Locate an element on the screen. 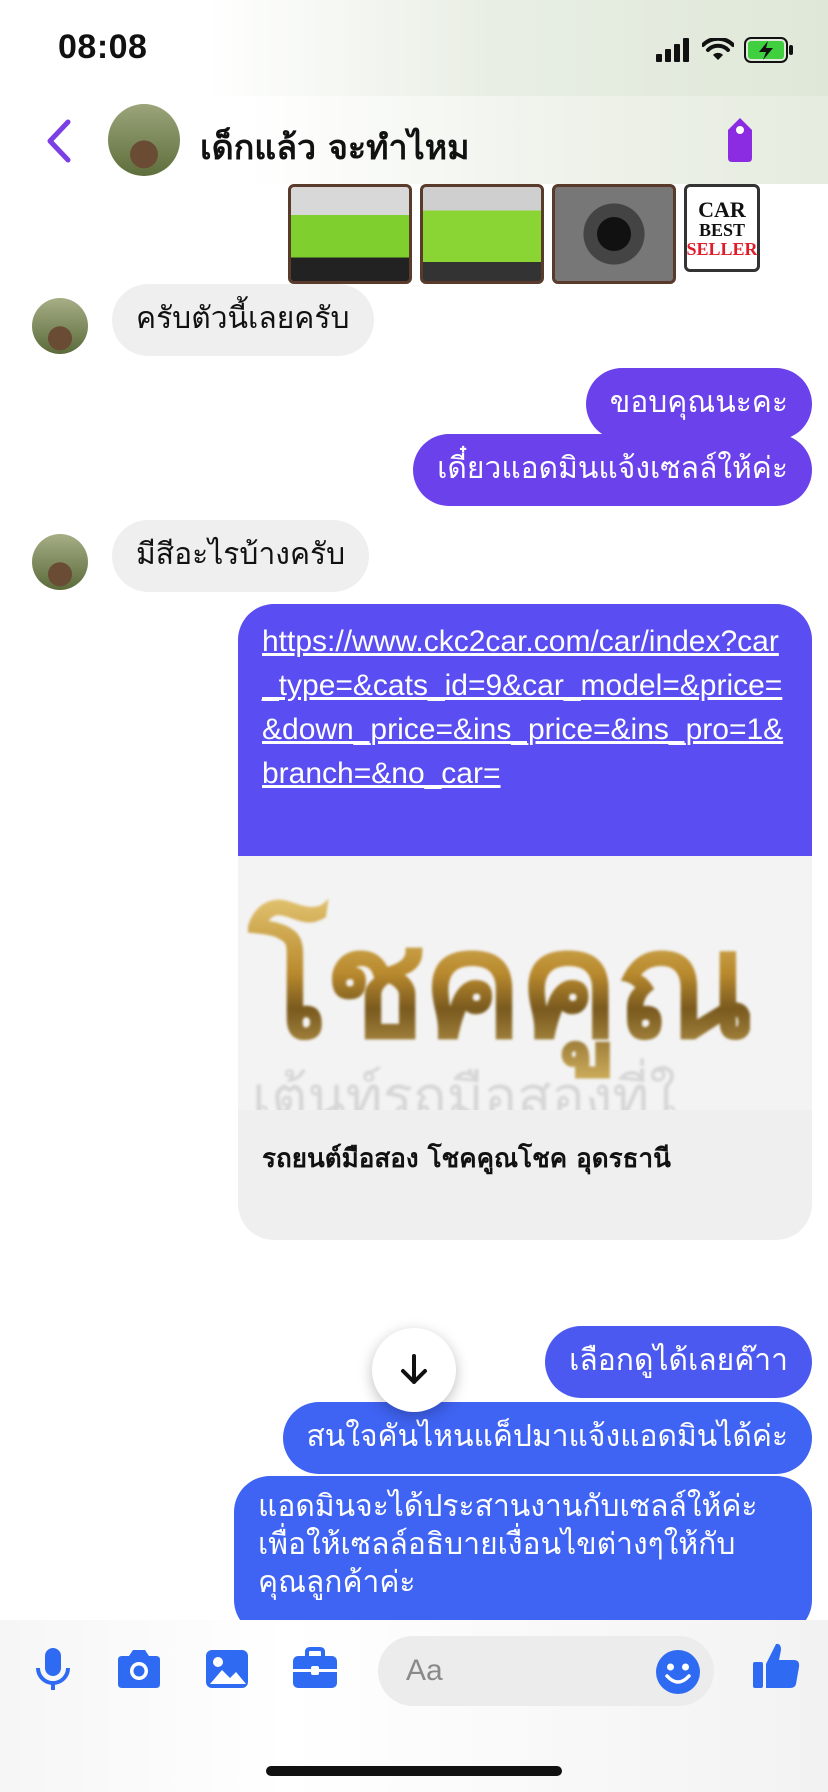  car-image-strip: CAR BEST SELLER is located at coordinates (548, 236).